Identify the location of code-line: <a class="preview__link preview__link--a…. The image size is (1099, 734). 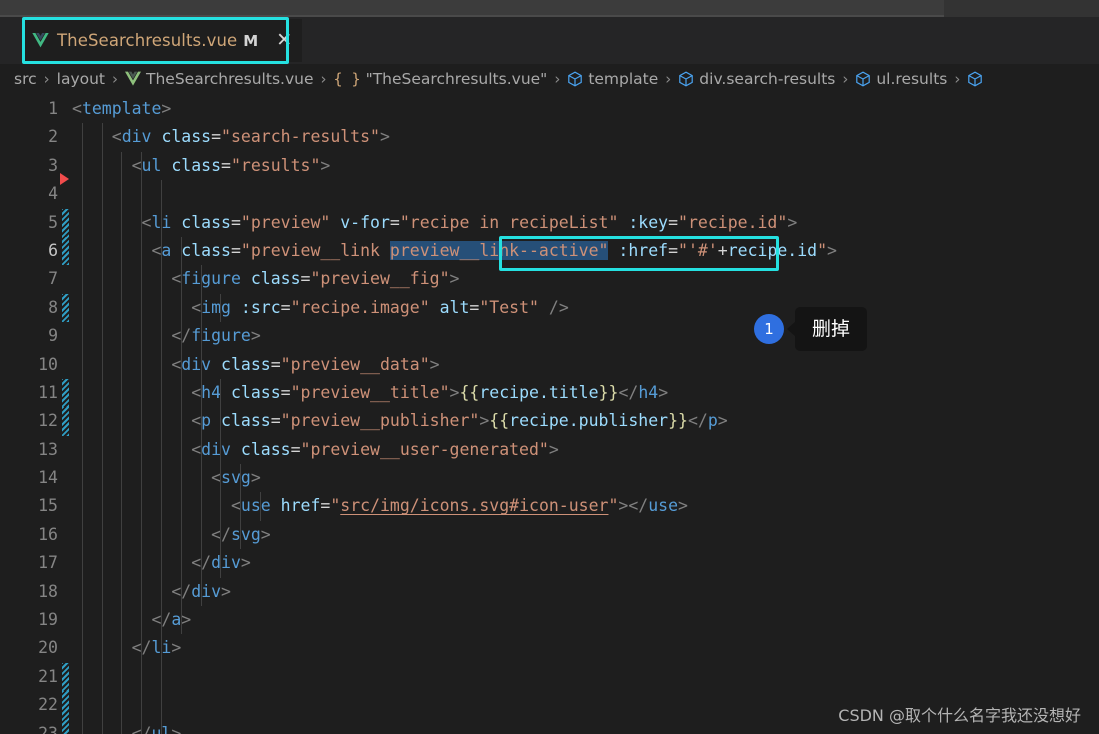
(585, 251).